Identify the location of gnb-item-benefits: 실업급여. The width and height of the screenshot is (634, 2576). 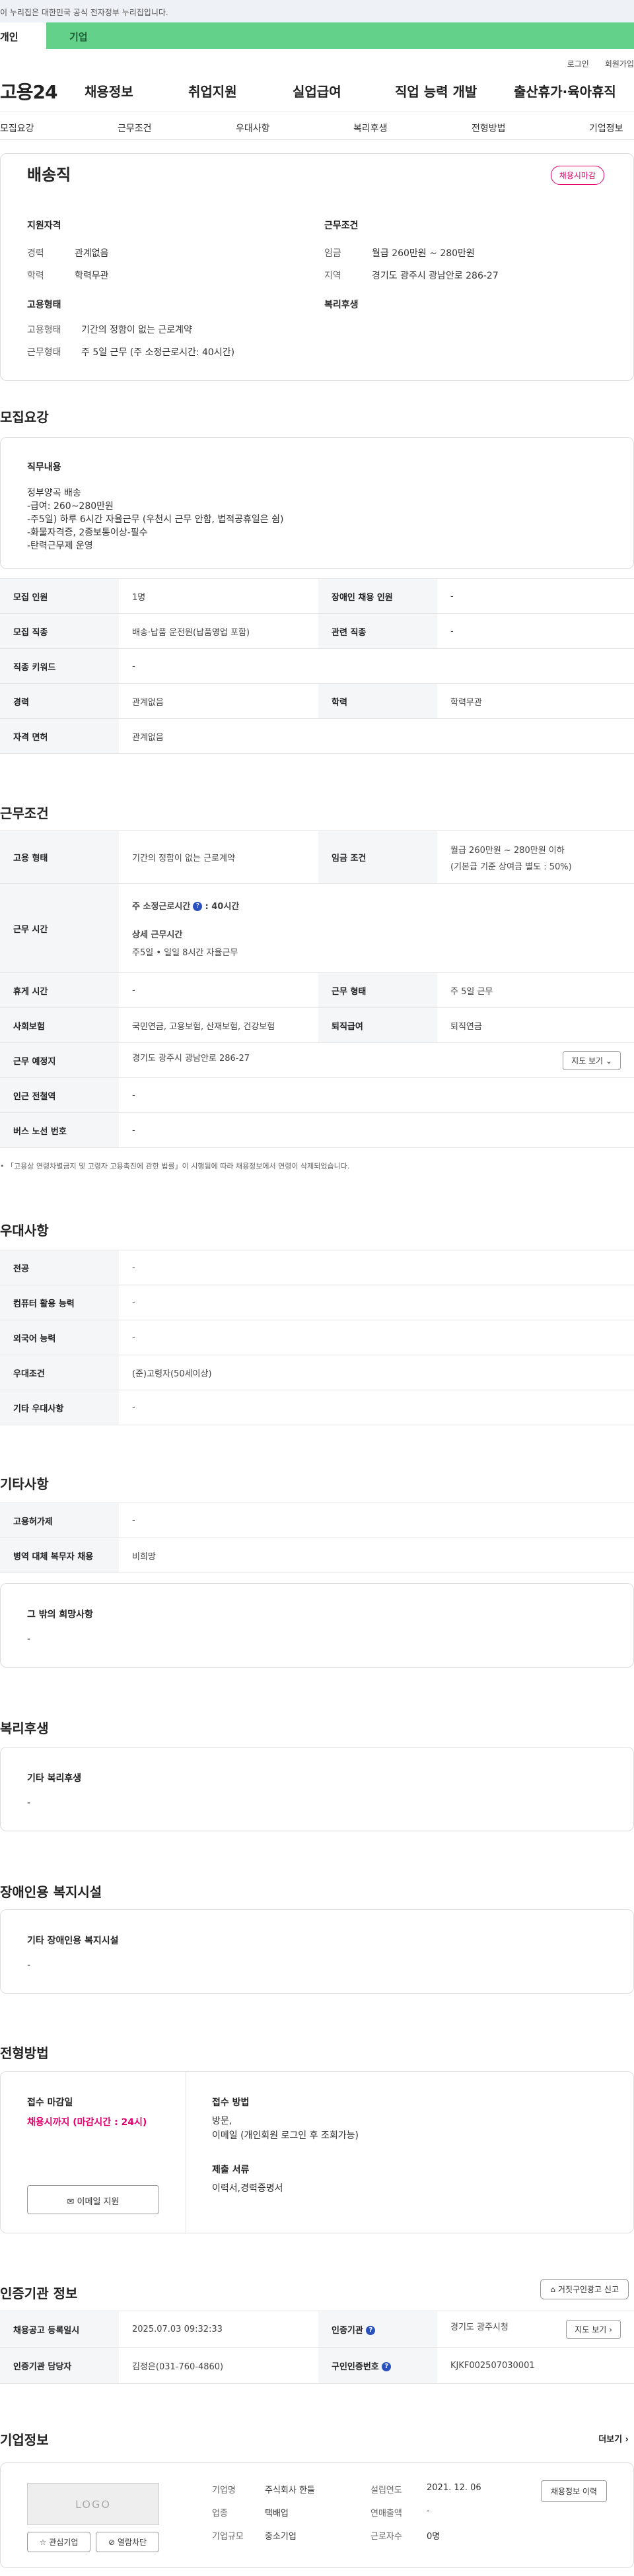
(317, 90).